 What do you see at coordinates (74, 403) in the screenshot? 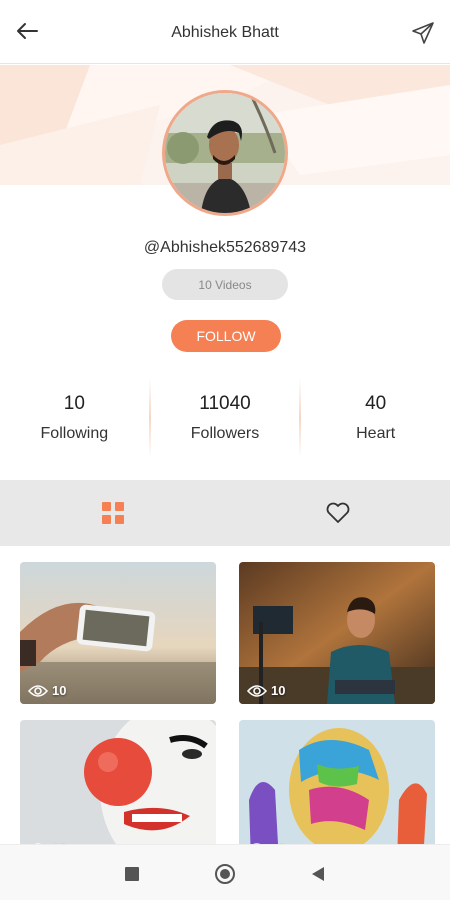
I see `stat-value: 10` at bounding box center [74, 403].